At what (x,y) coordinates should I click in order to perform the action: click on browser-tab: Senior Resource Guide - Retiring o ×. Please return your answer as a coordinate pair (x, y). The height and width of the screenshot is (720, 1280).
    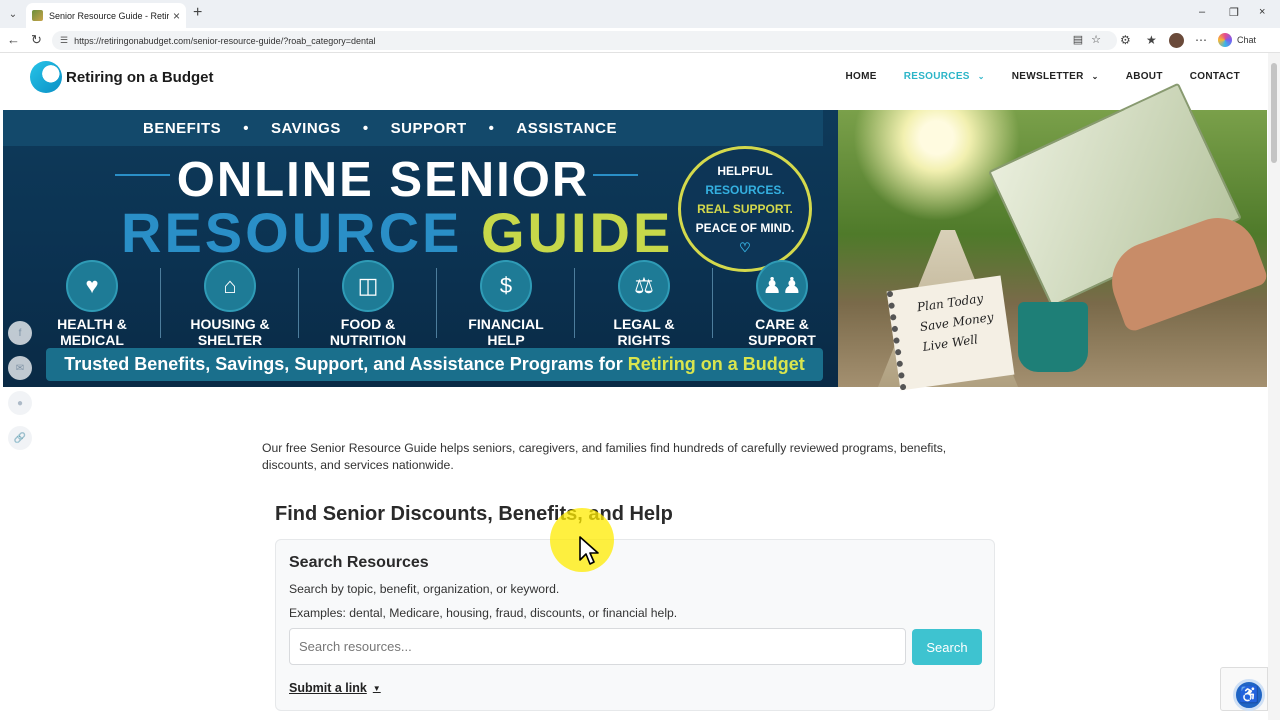
    Looking at the image, I should click on (106, 15).